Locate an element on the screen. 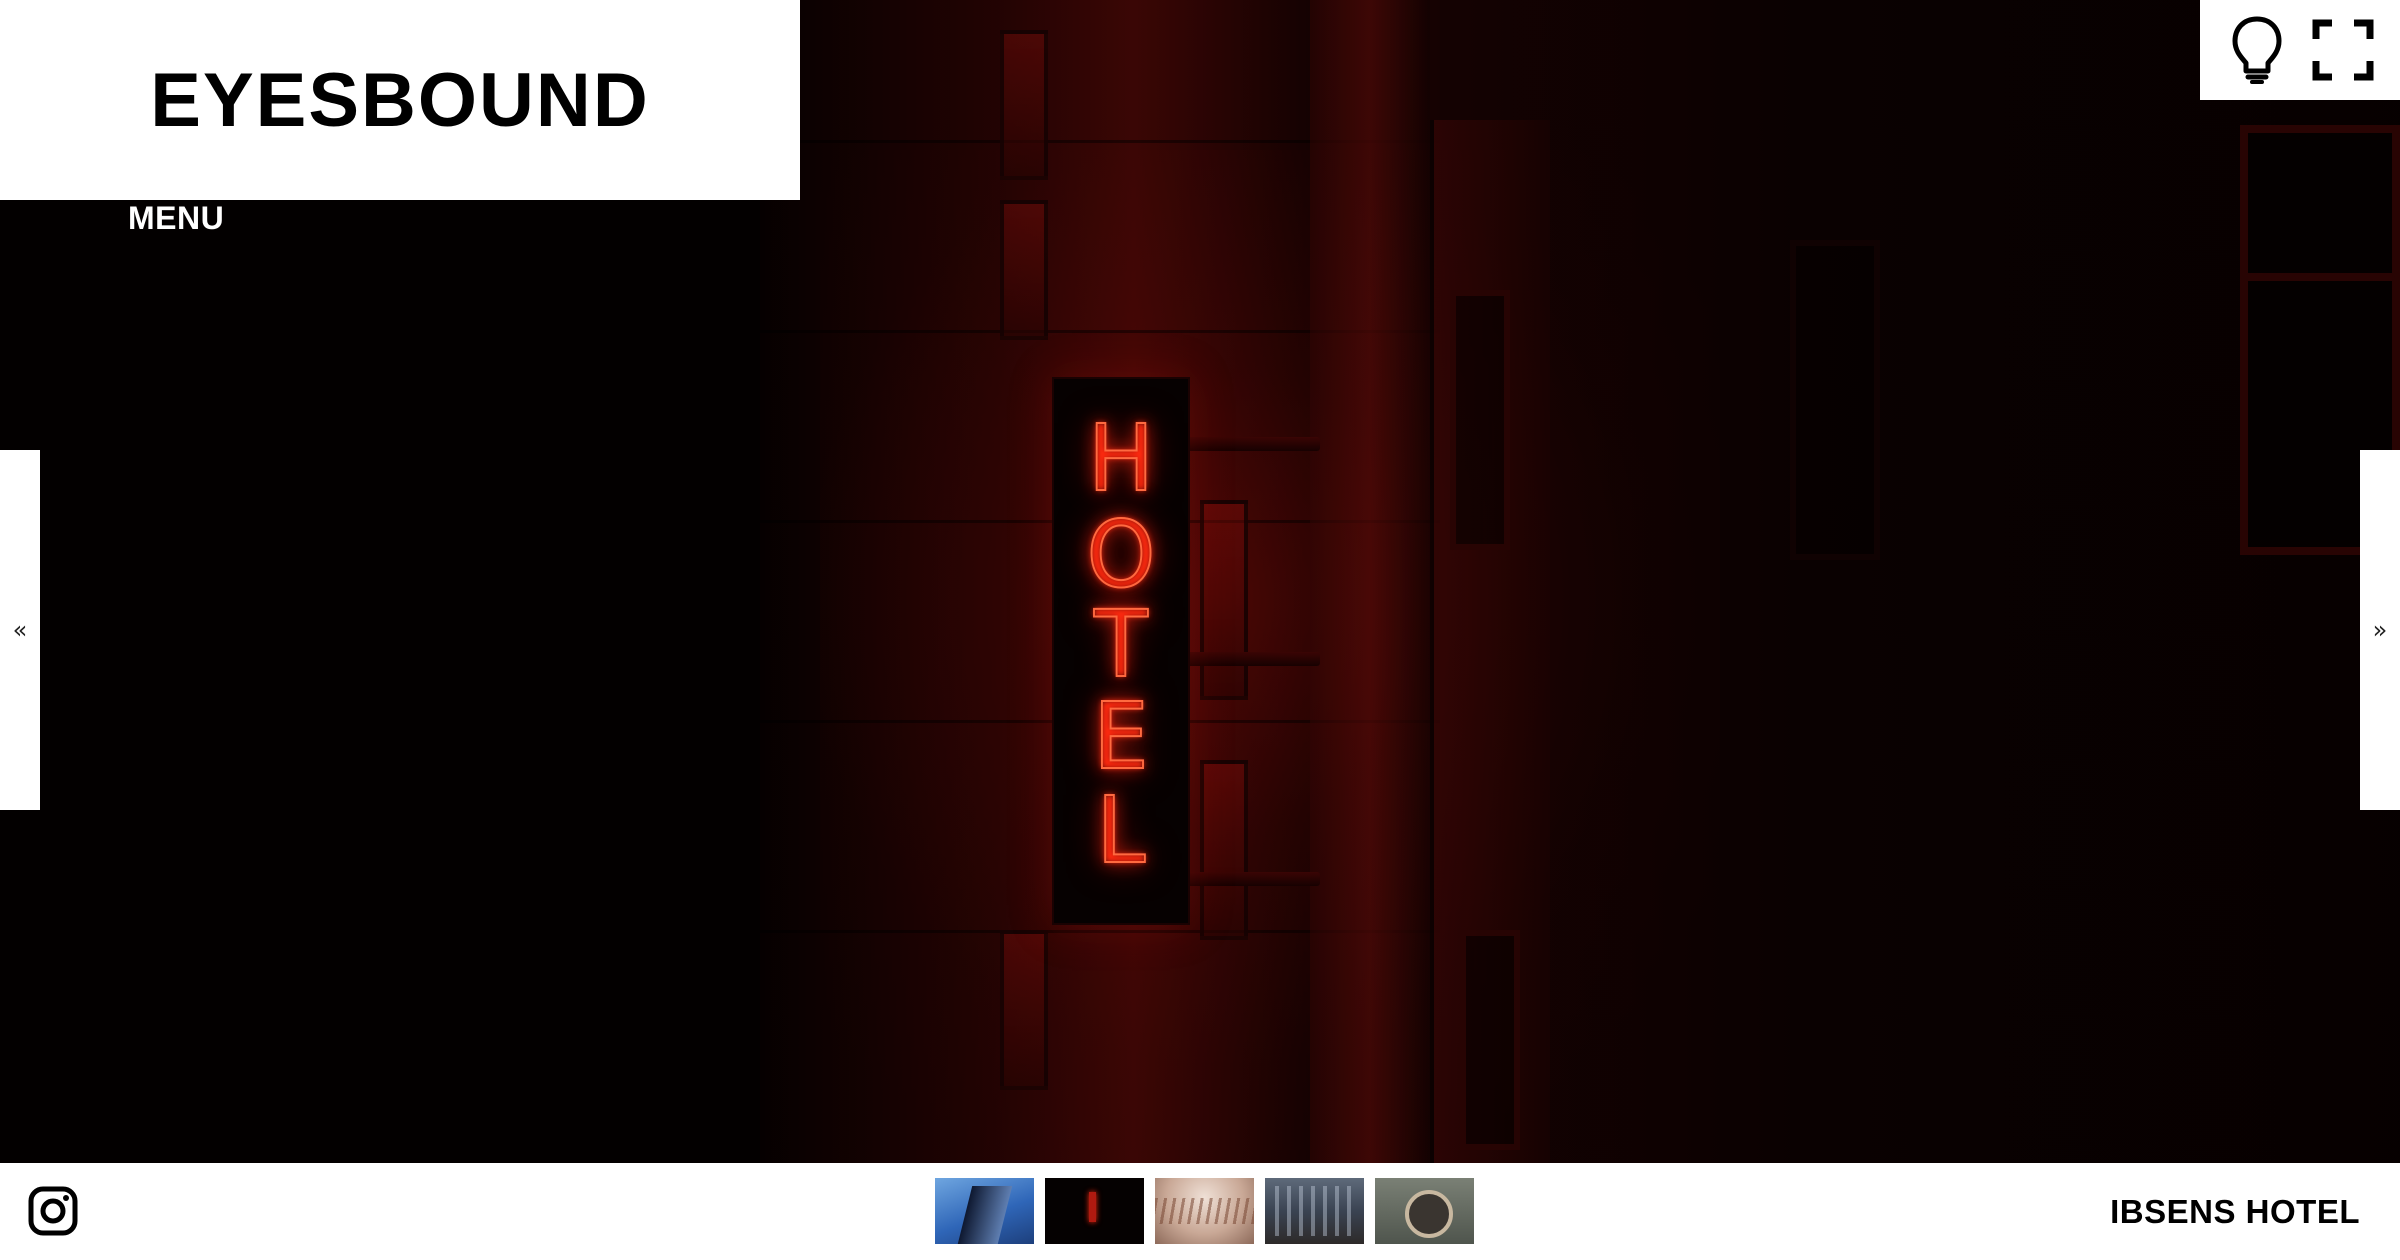  instagram-icon is located at coordinates (53, 1211).